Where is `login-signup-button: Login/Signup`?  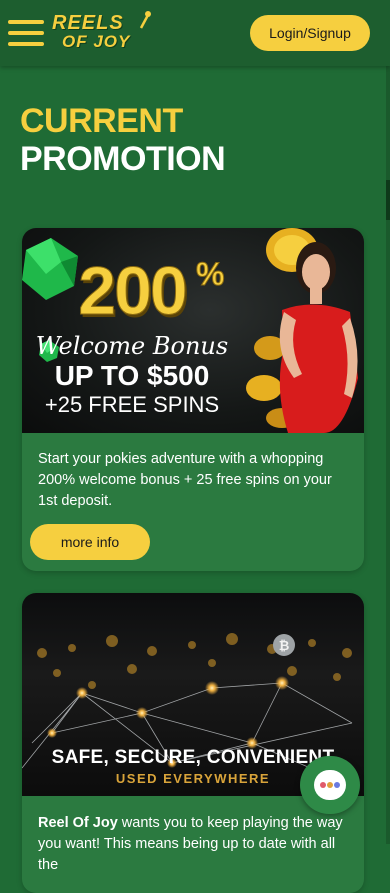 login-signup-button: Login/Signup is located at coordinates (310, 33).